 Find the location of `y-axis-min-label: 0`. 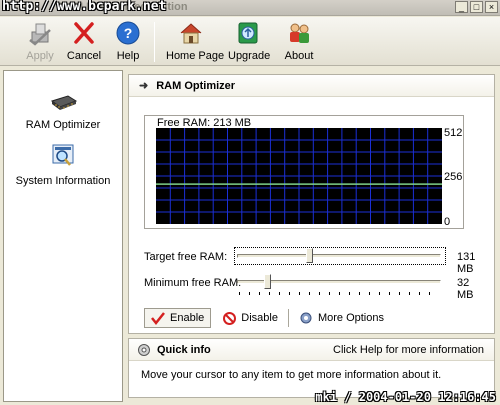

y-axis-min-label: 0 is located at coordinates (447, 222).